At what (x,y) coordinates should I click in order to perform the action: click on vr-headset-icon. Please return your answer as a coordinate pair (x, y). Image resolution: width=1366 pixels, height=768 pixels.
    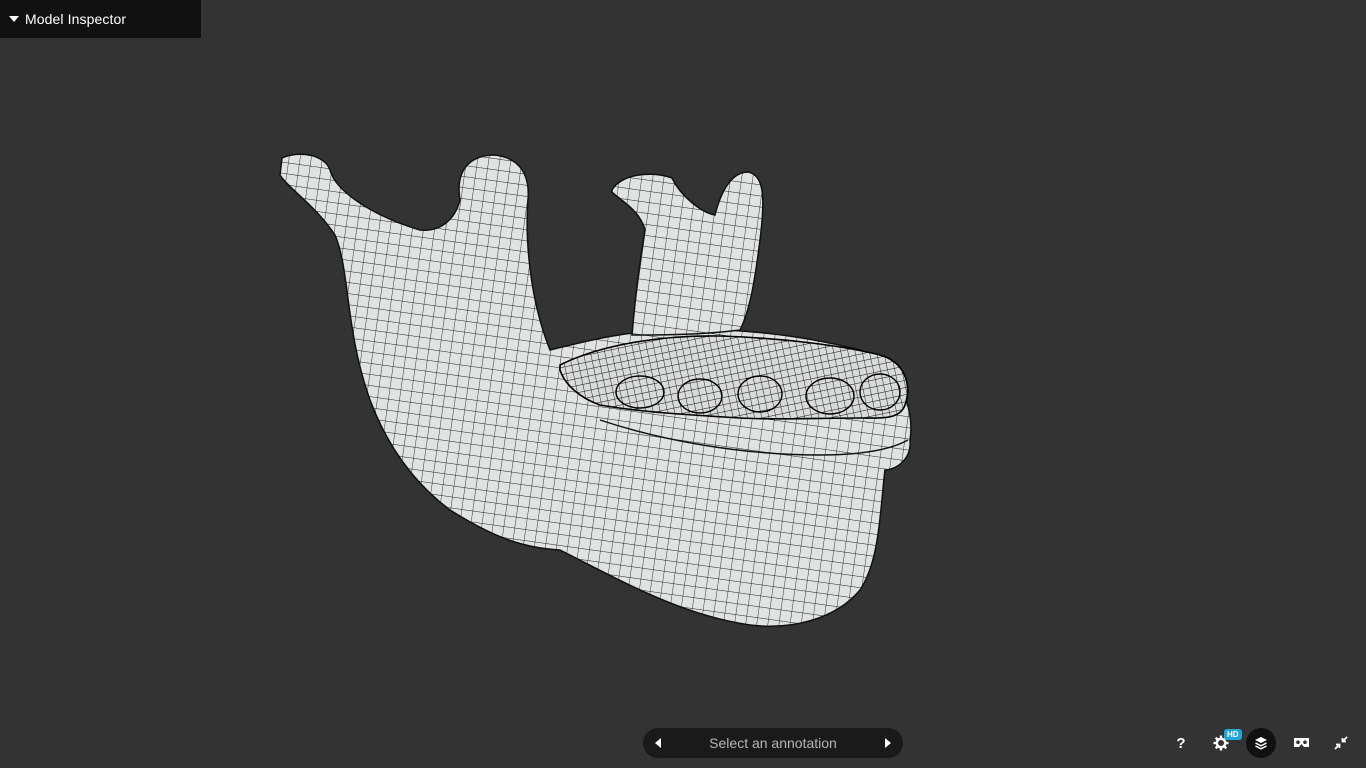
    Looking at the image, I should click on (1301, 742).